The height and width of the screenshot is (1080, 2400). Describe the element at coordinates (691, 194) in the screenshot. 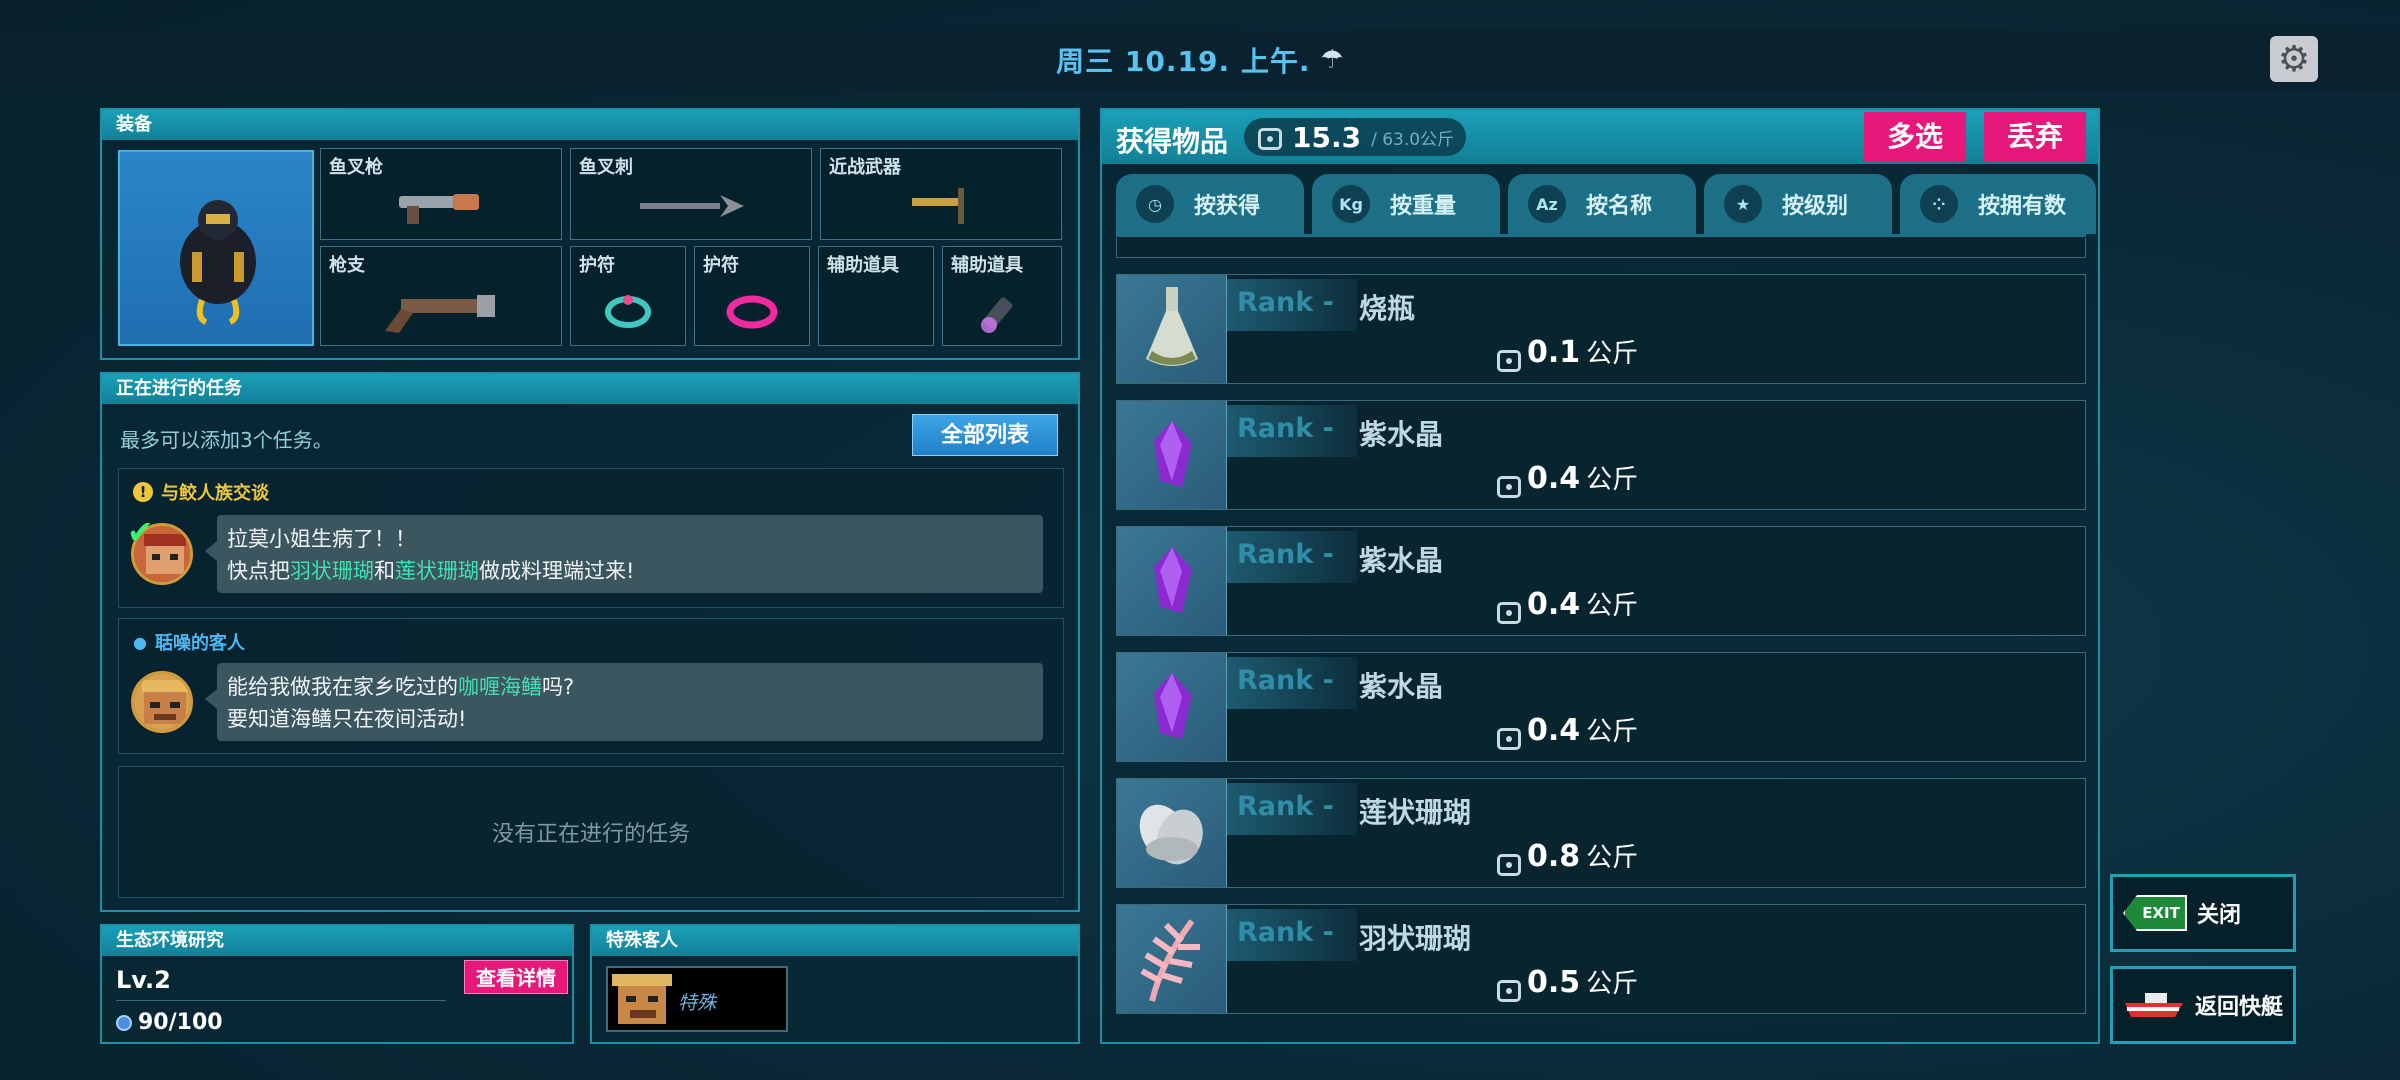

I see `slot-harpoon-spear: 鱼叉刺` at that location.